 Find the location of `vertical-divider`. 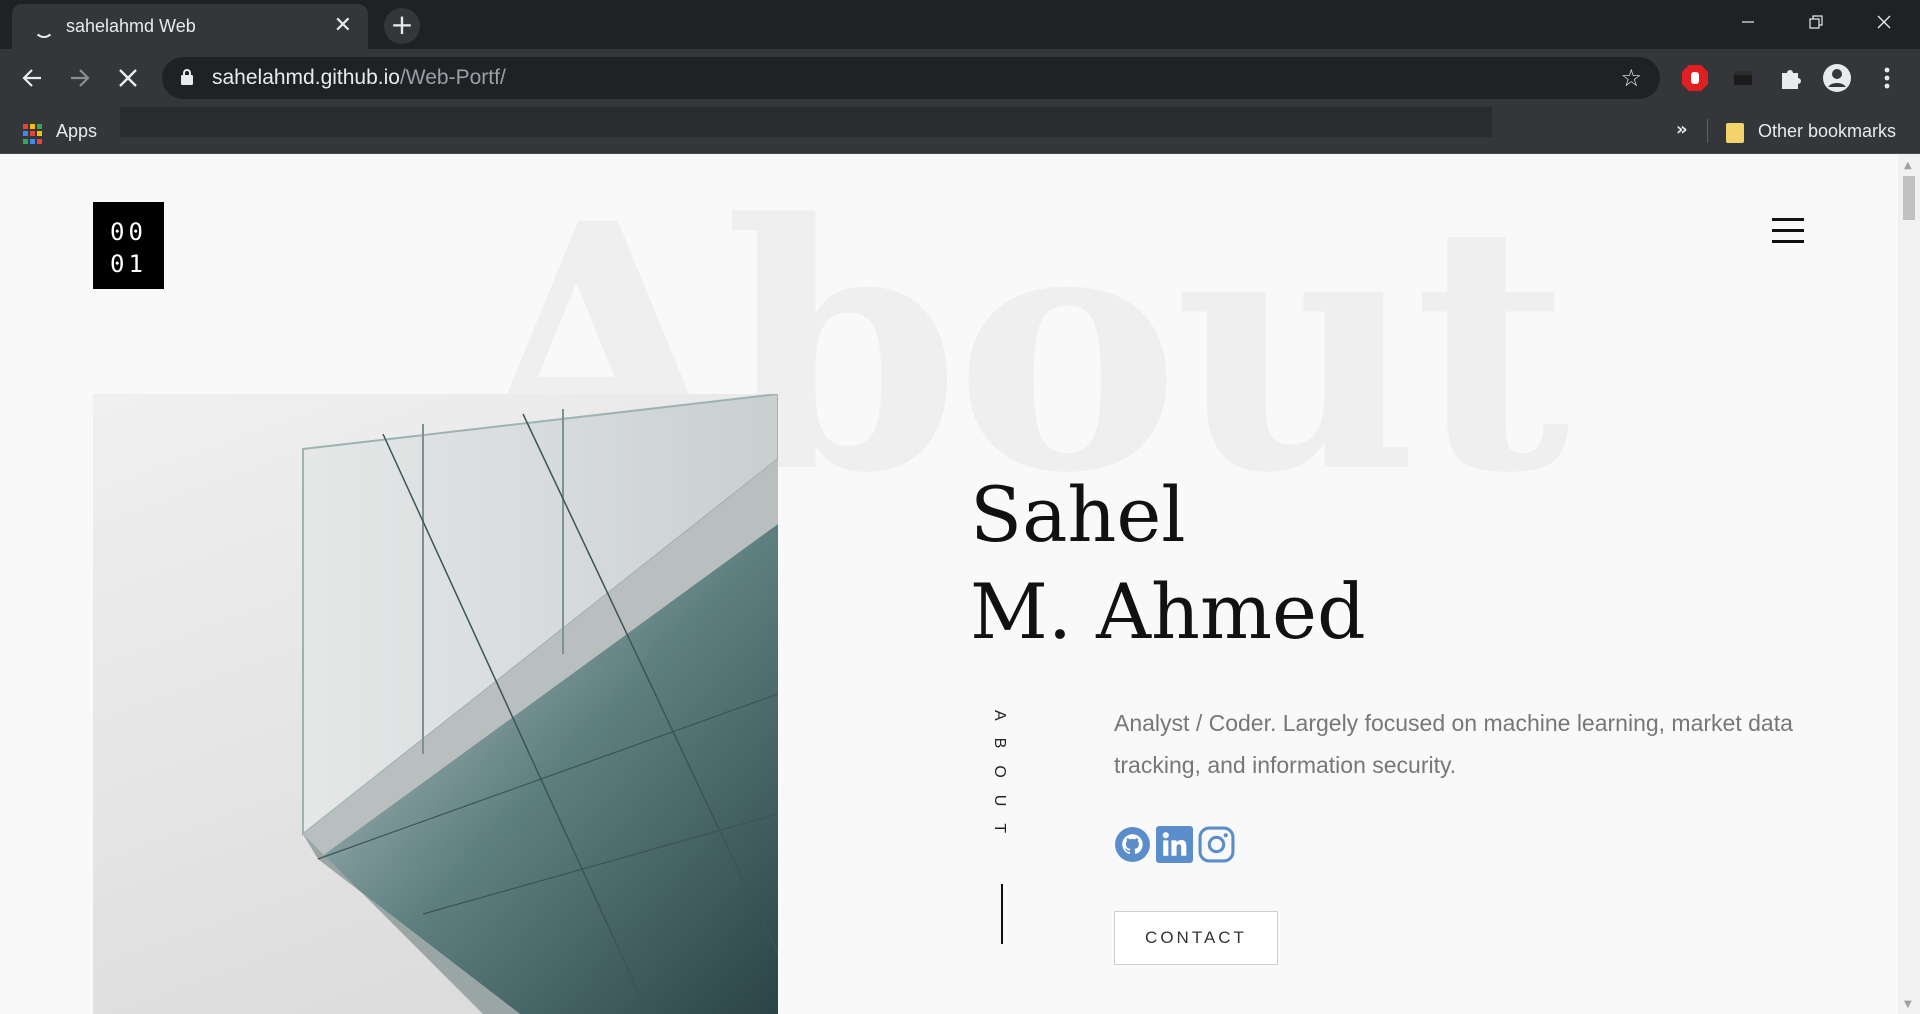

vertical-divider is located at coordinates (1002, 914).